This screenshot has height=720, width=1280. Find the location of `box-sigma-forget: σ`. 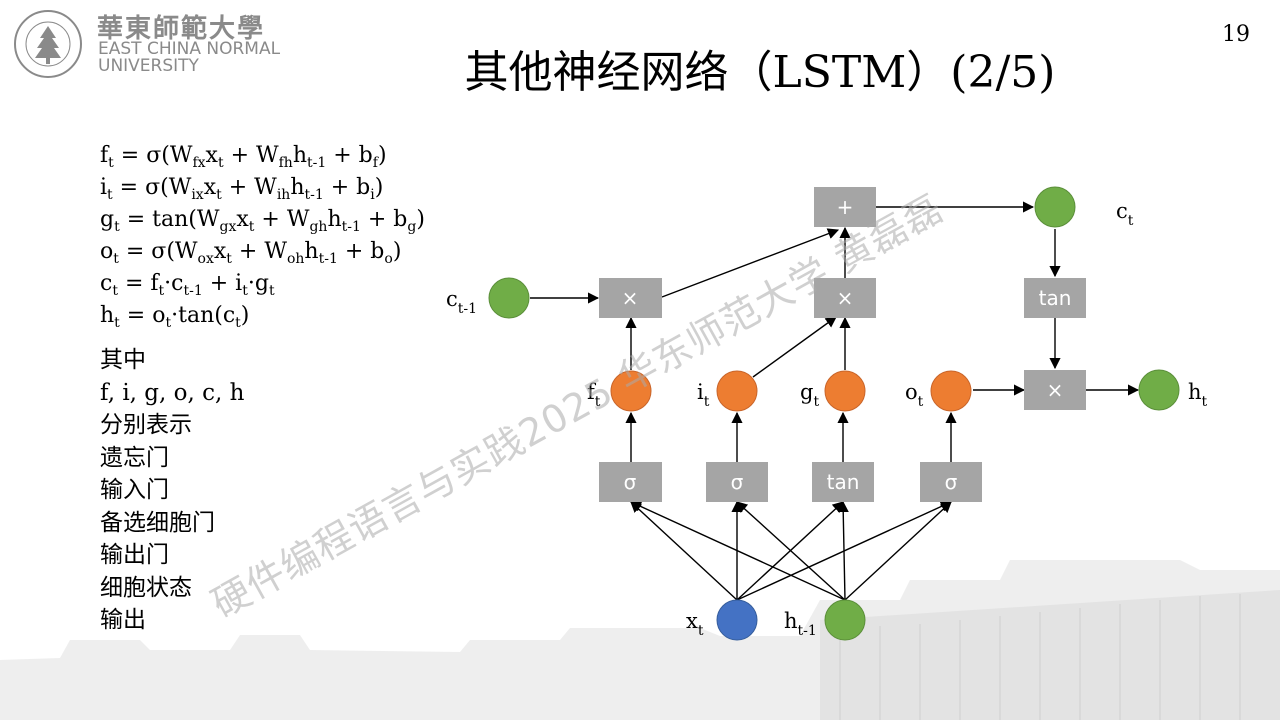

box-sigma-forget: σ is located at coordinates (630, 482).